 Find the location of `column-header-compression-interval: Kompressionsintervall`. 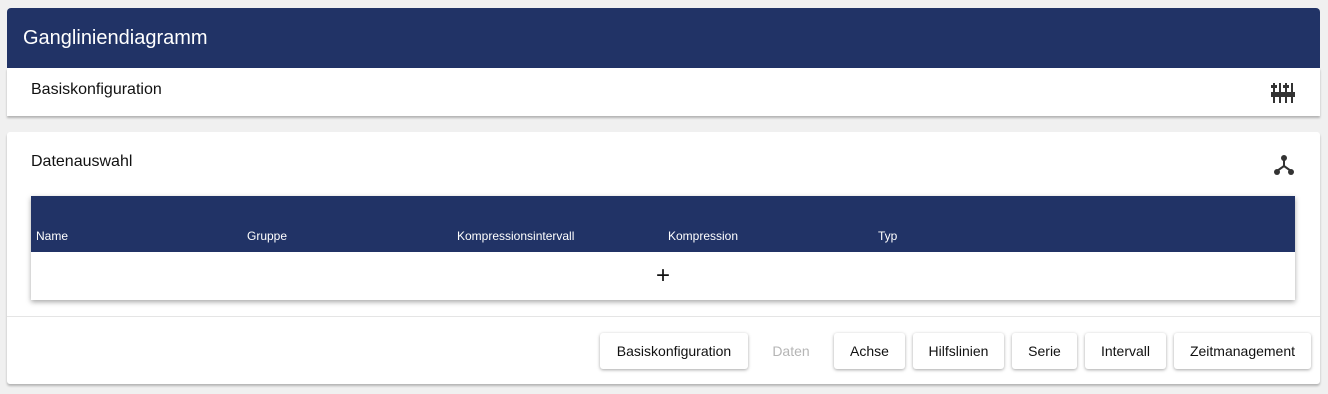

column-header-compression-interval: Kompressionsintervall is located at coordinates (515, 236).